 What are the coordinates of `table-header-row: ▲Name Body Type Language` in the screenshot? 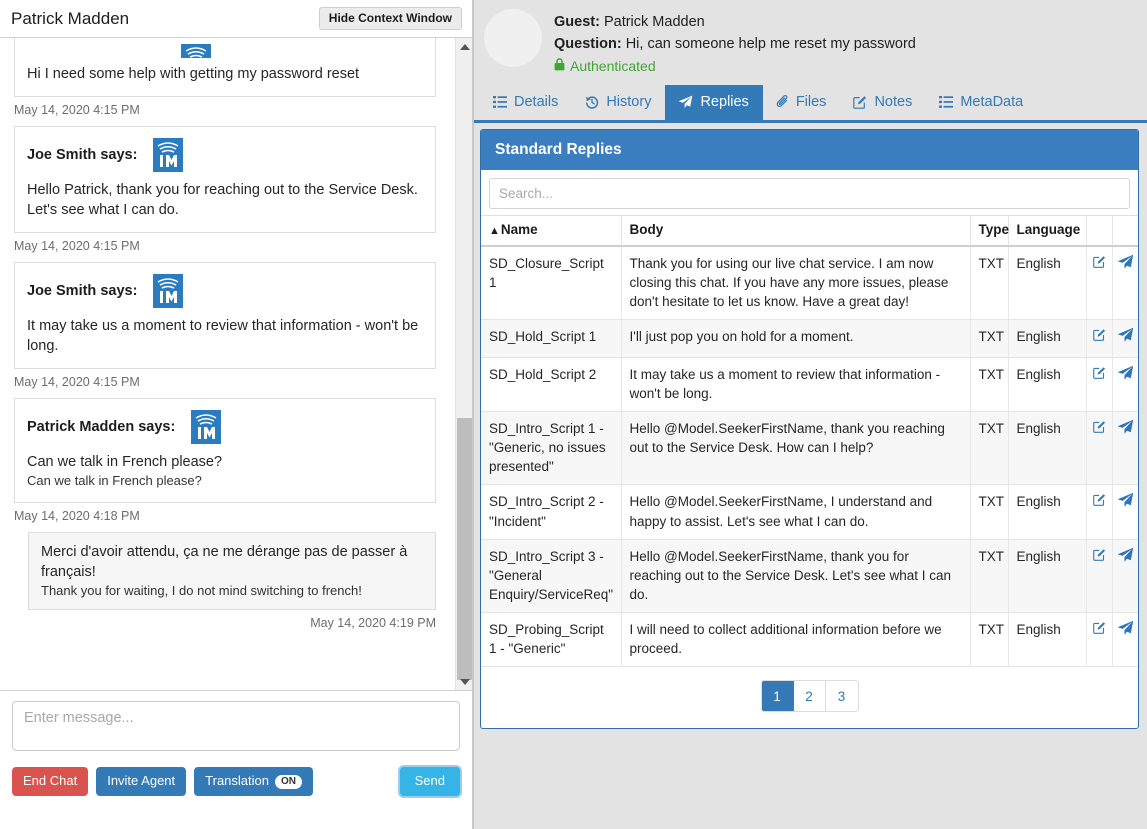 It's located at (809, 230).